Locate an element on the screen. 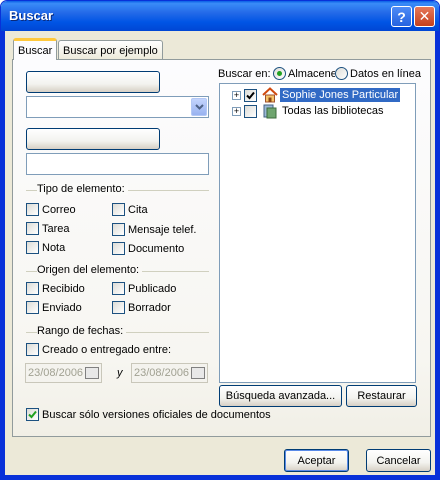 The height and width of the screenshot is (480, 440). date-and-label: y is located at coordinates (120, 373).